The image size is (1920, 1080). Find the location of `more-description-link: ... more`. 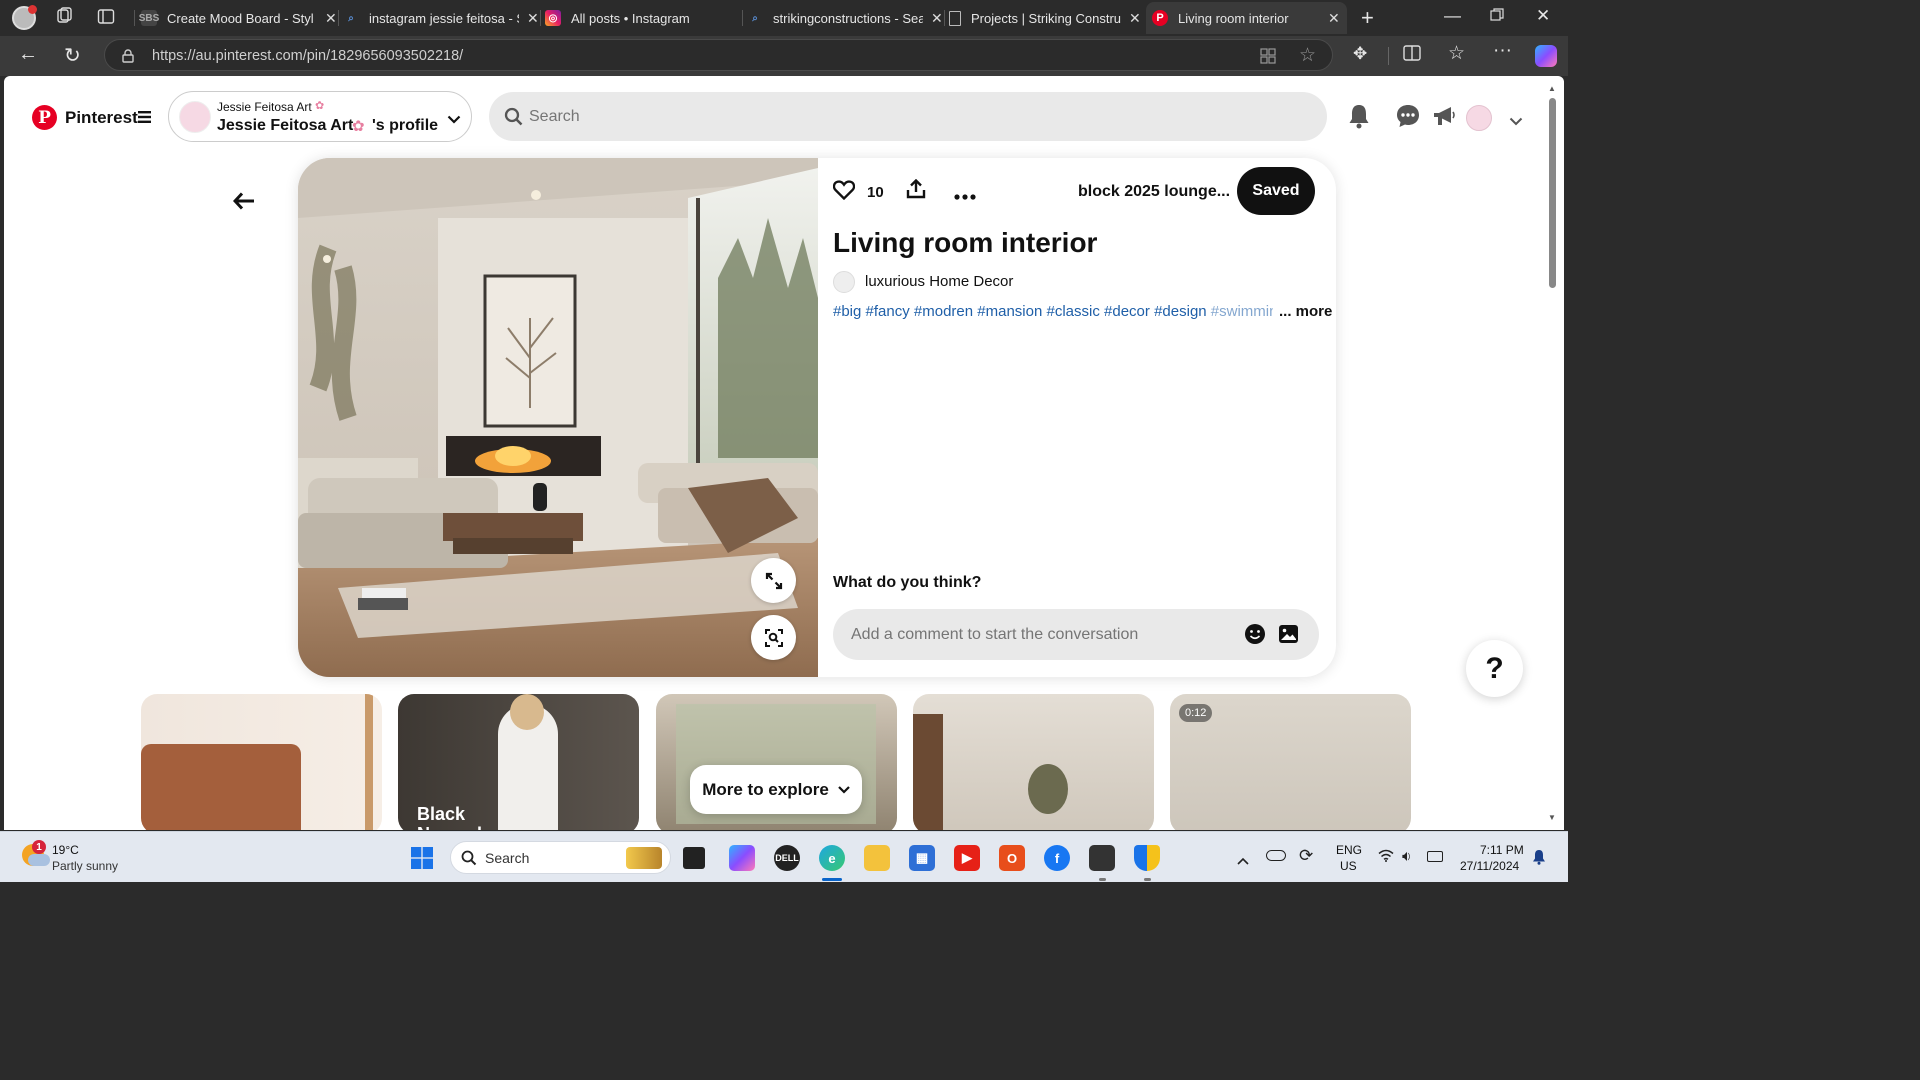

more-description-link: ... more is located at coordinates (1305, 311).